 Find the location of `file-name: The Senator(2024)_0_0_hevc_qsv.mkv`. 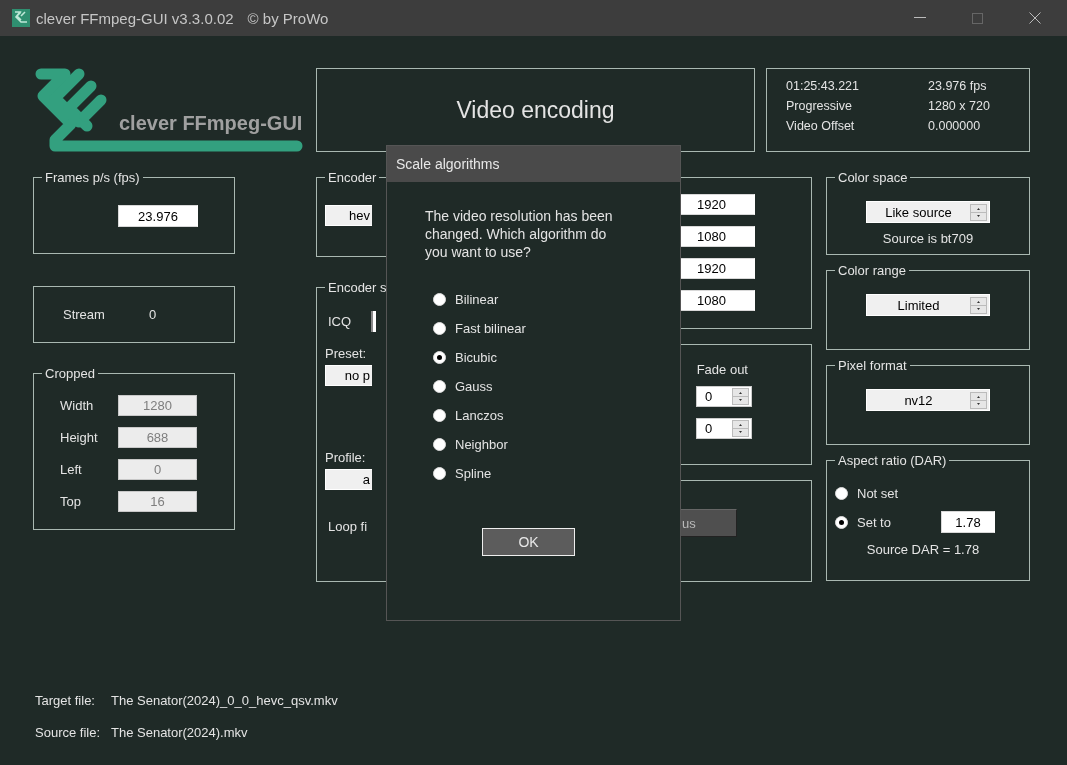

file-name: The Senator(2024)_0_0_hevc_qsv.mkv is located at coordinates (224, 701).